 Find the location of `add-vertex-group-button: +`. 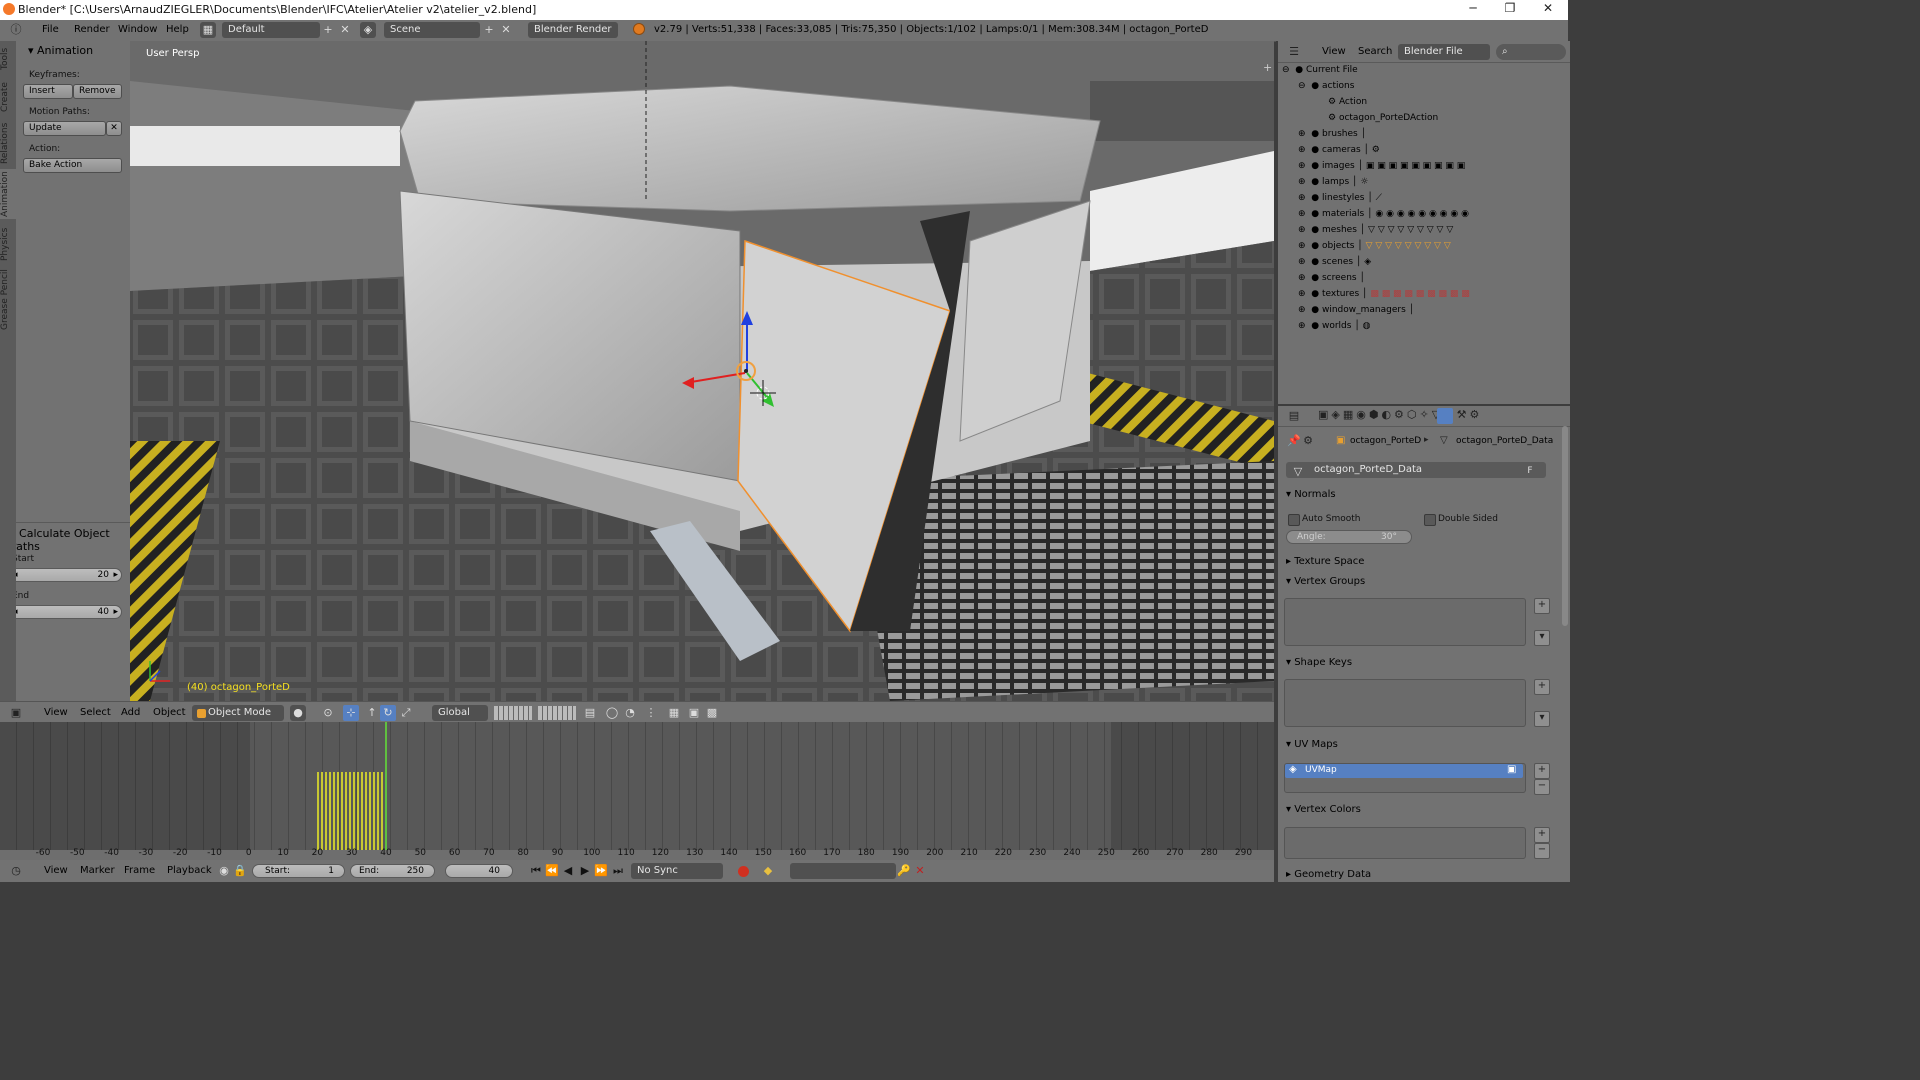

add-vertex-group-button: + is located at coordinates (1542, 606).